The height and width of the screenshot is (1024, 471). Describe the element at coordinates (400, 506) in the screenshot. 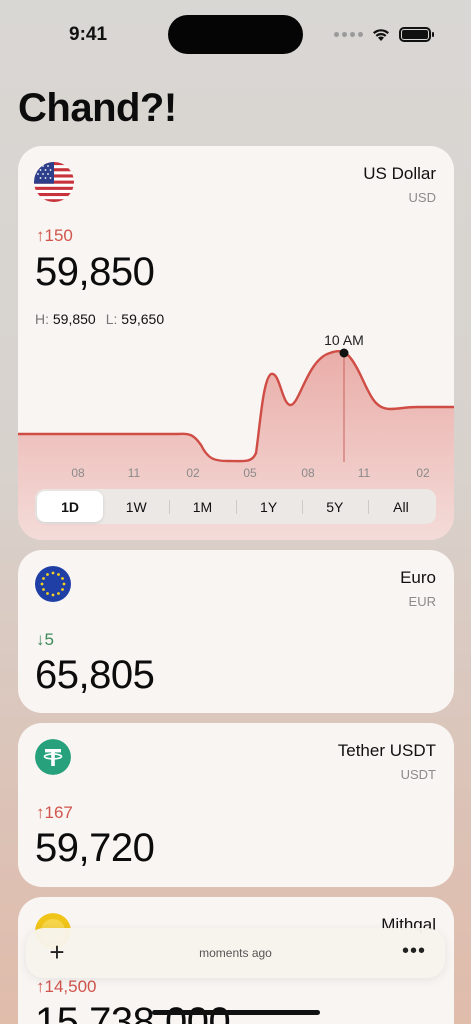

I see `range-all: All` at that location.